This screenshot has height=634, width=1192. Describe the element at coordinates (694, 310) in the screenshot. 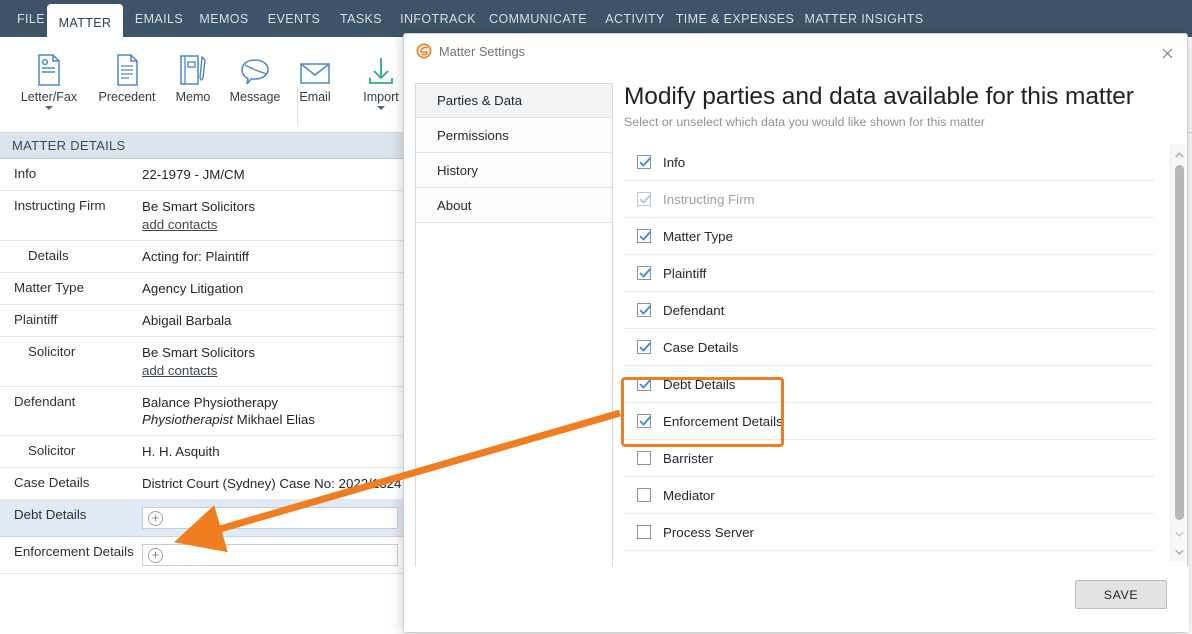

I see `option-label: Defendant` at that location.